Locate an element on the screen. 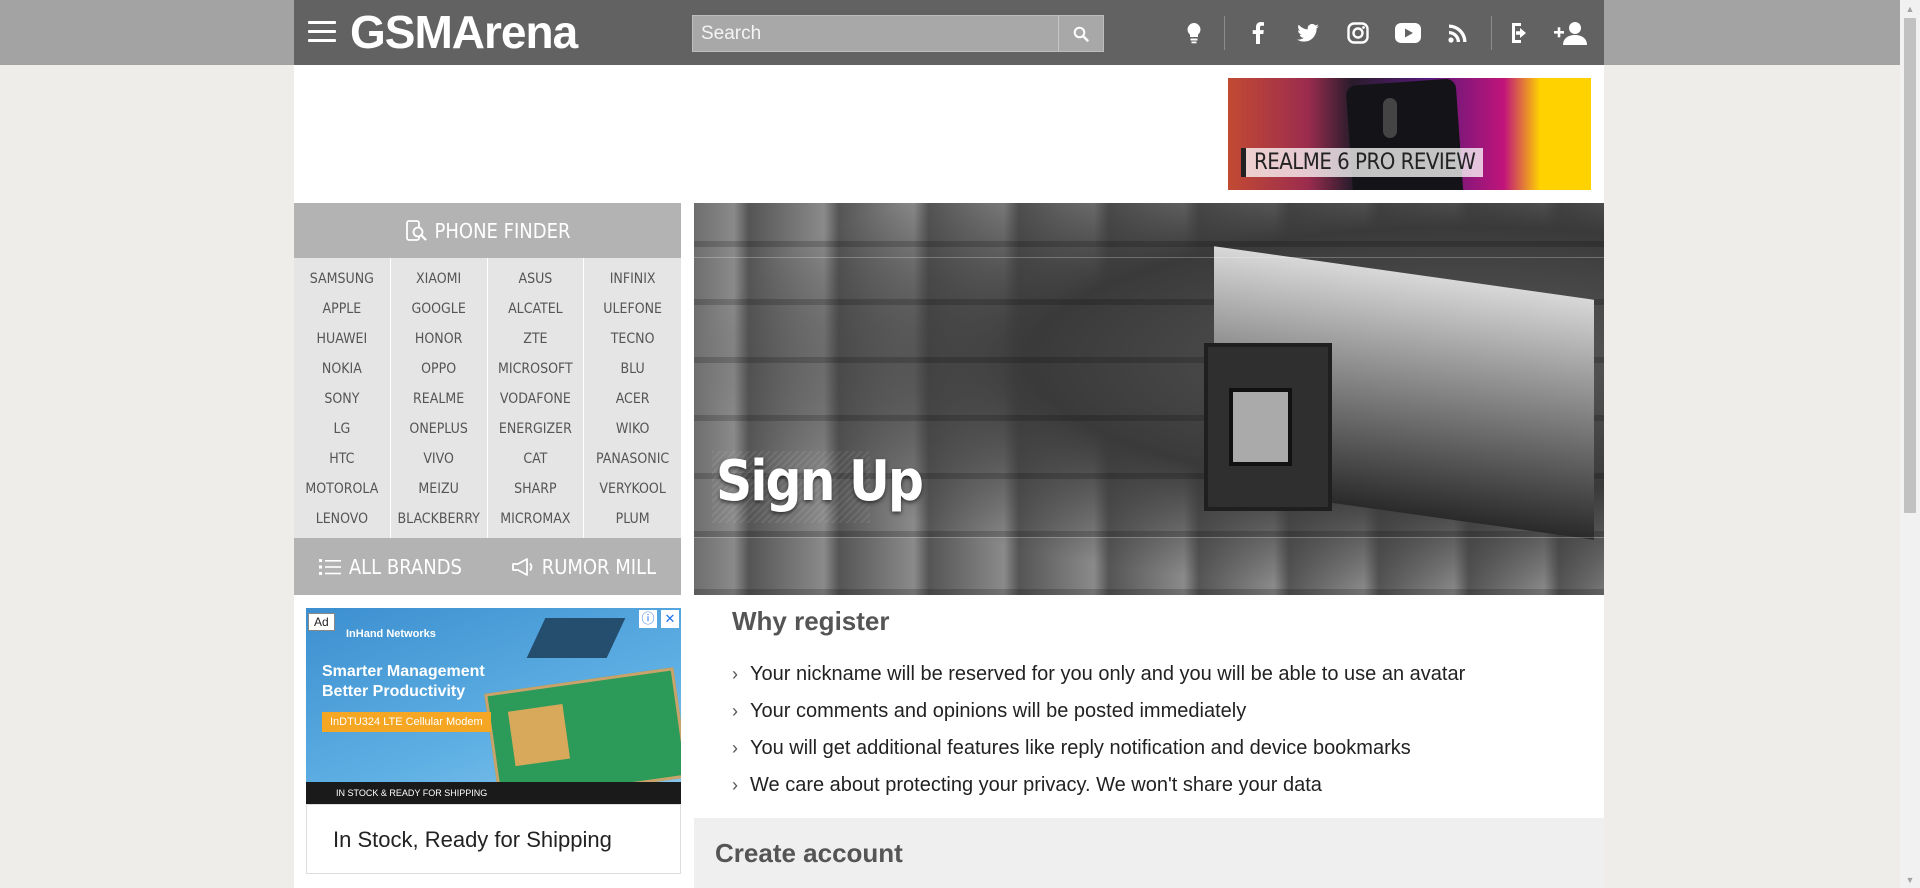 The width and height of the screenshot is (1920, 888). phone-finder-icon is located at coordinates (416, 230).